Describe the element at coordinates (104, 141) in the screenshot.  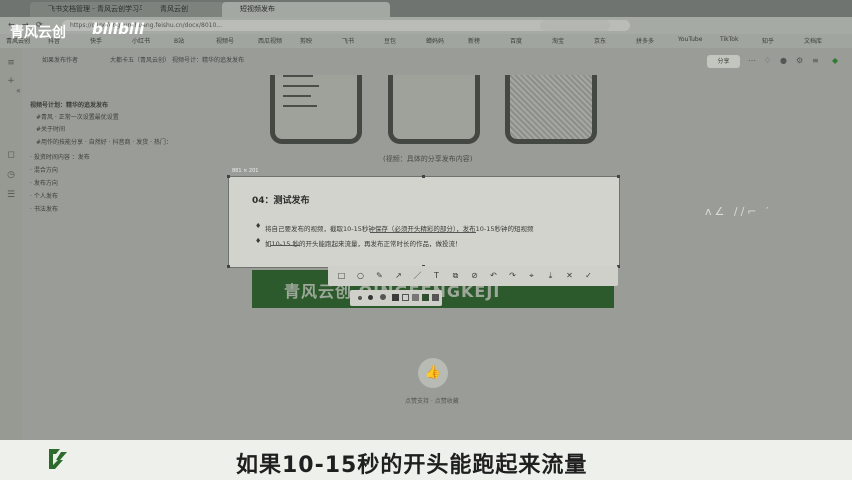
I see `outline-item: #用作的技能分享 · 自然好 · 抖音商 · 发货 · 热门：` at that location.